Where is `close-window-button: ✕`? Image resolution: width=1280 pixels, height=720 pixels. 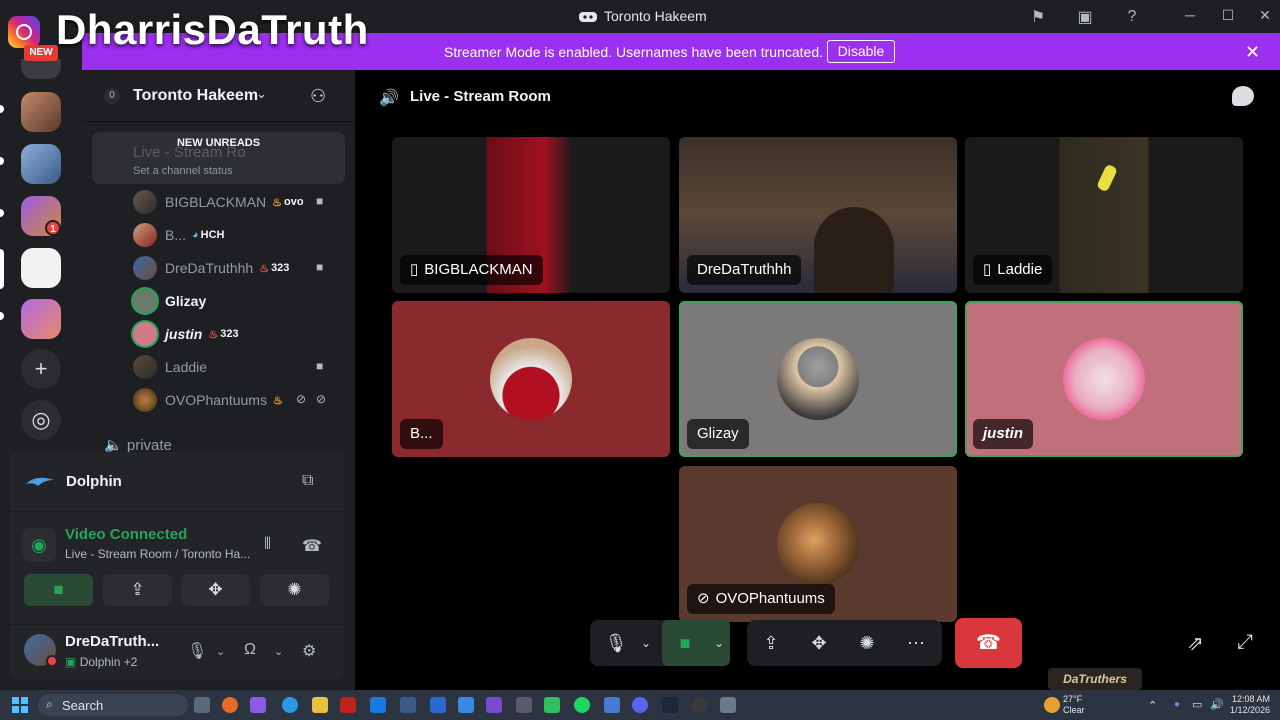 close-window-button: ✕ is located at coordinates (1265, 16).